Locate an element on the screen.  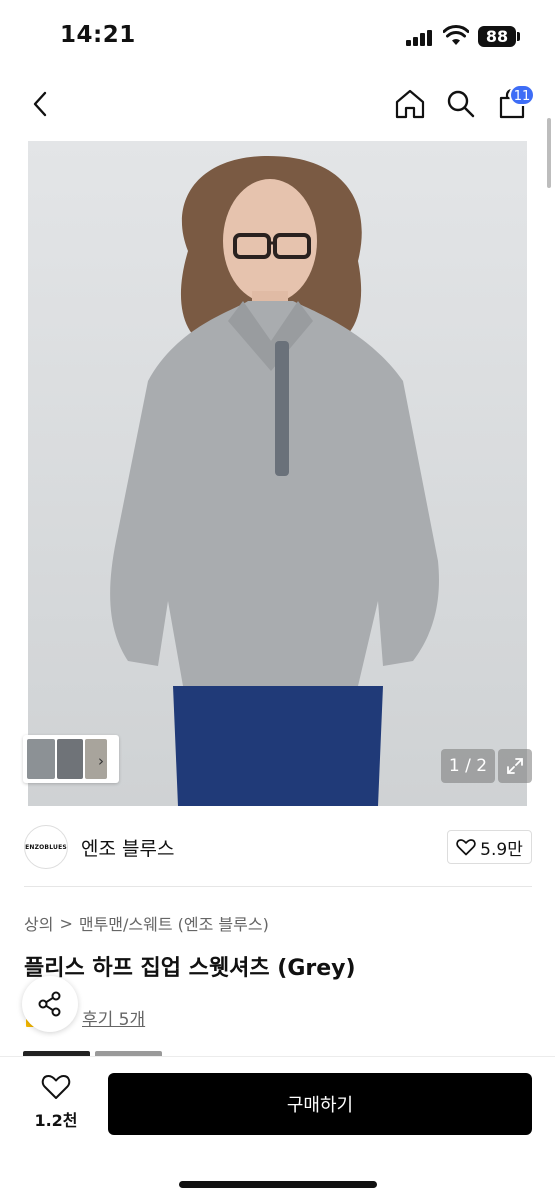
wifi-icon is located at coordinates (456, 35).